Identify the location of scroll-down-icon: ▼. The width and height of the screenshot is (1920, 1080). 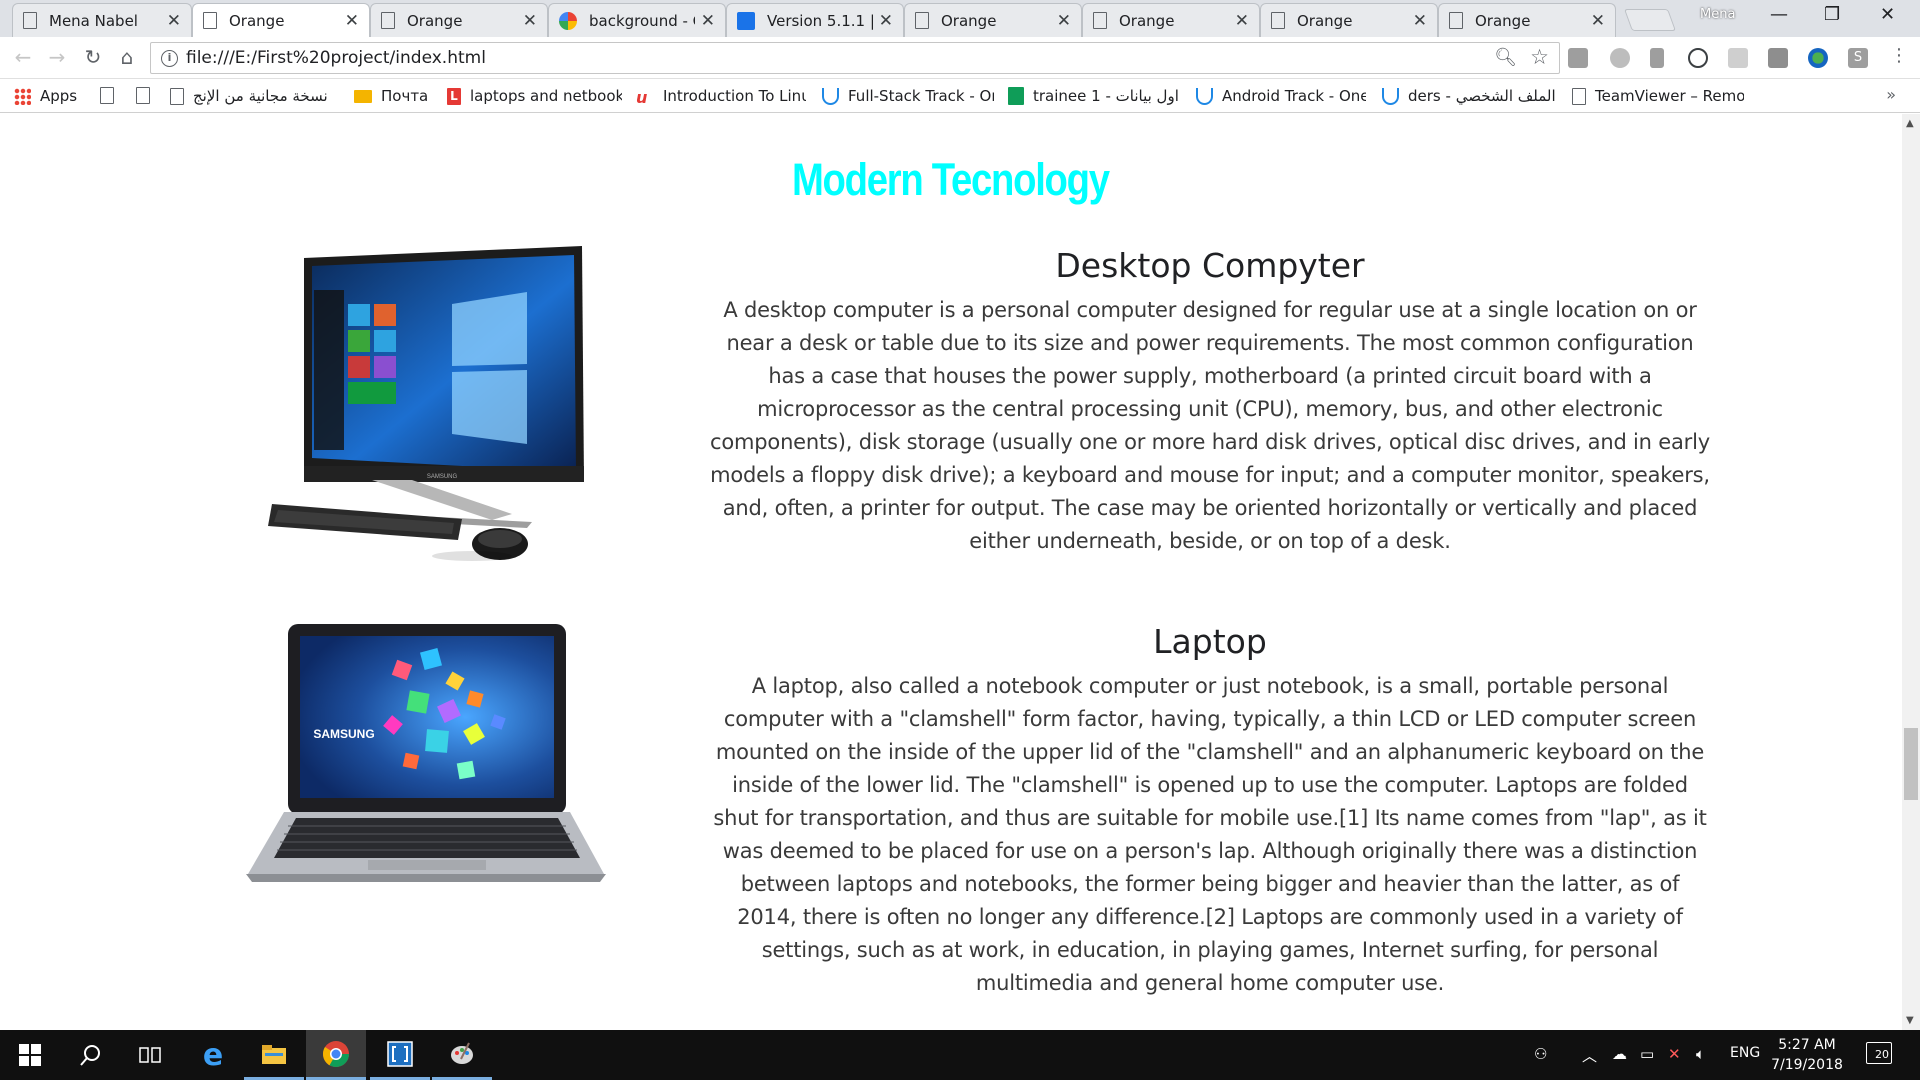
(1910, 1020).